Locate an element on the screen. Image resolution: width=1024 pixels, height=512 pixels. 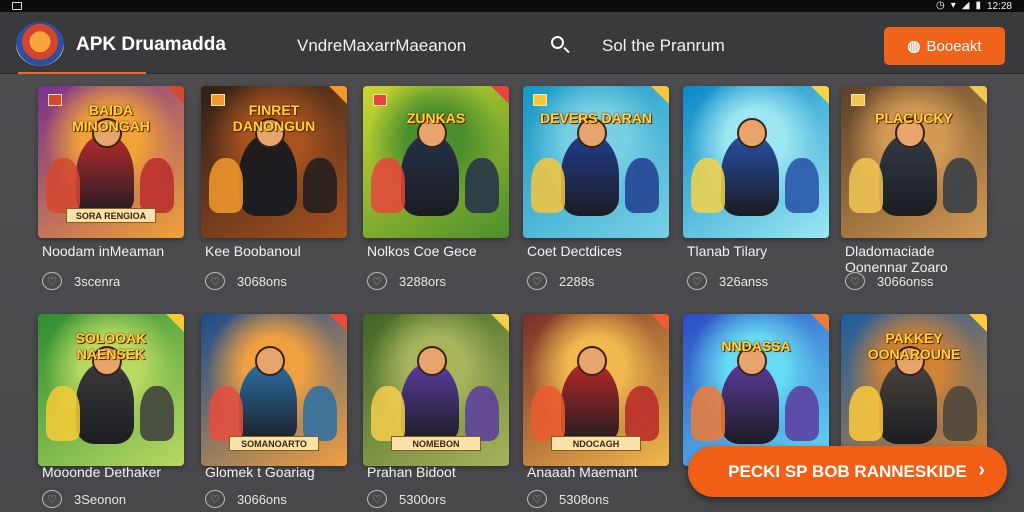
game-stat: 3Seonon is located at coordinates (100, 499).